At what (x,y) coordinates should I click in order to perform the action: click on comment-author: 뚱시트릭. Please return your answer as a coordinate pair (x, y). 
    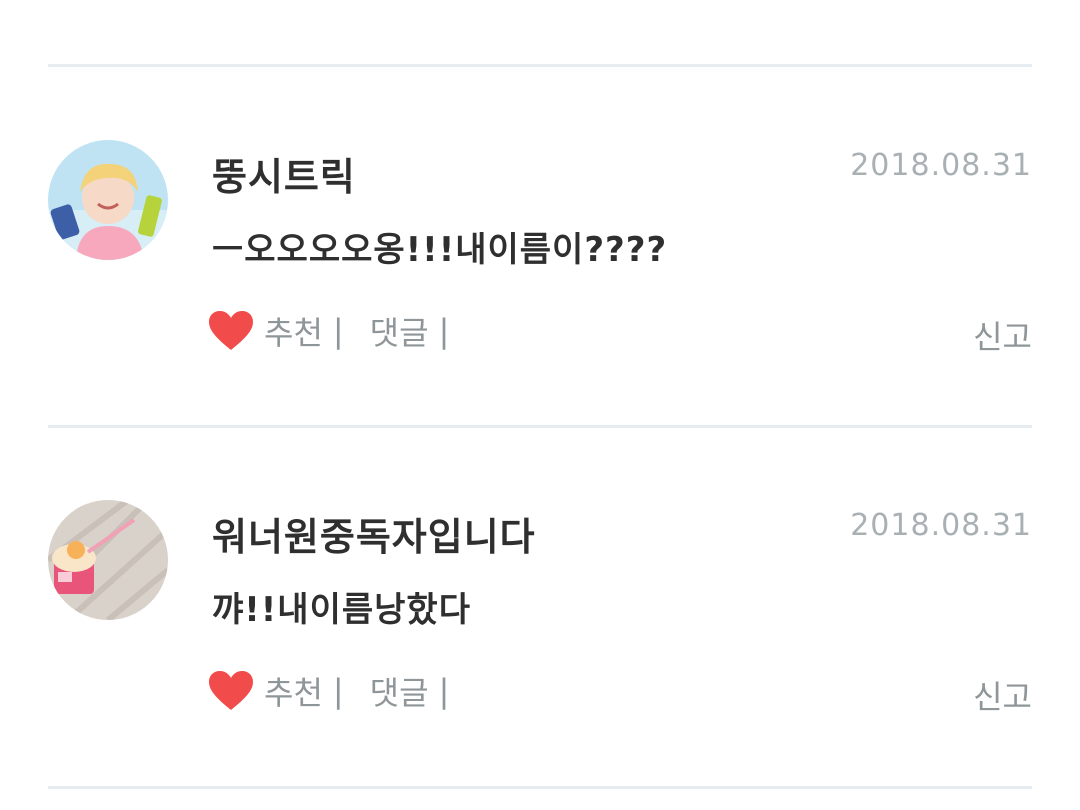
    Looking at the image, I should click on (284, 173).